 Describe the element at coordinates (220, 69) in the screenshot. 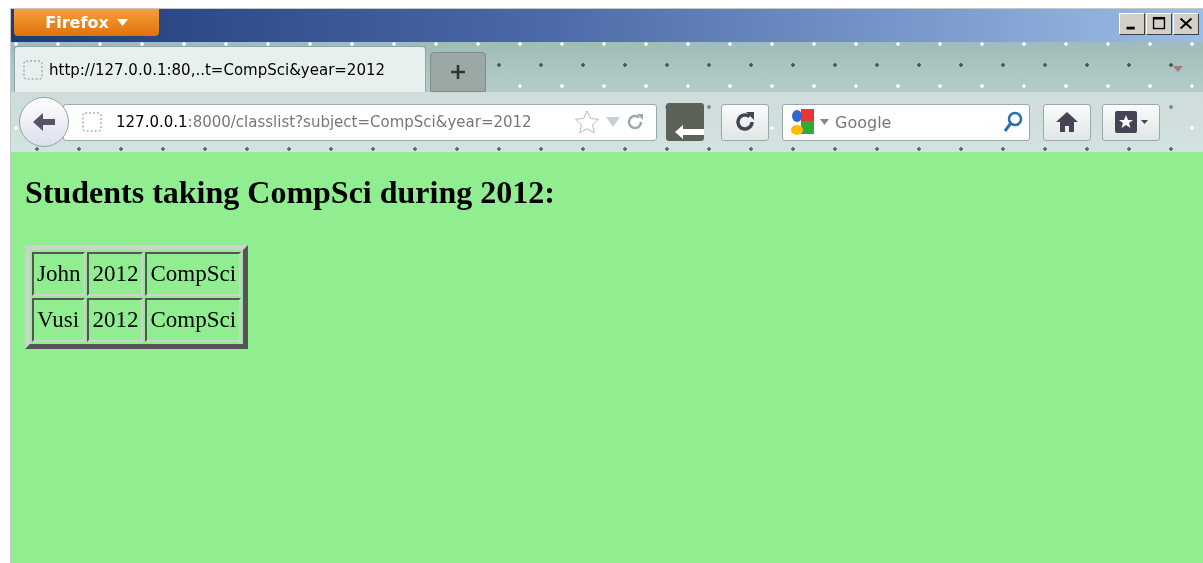

I see `tab: http://127.0.0.1:80,..t=CompSci&year=2012` at that location.